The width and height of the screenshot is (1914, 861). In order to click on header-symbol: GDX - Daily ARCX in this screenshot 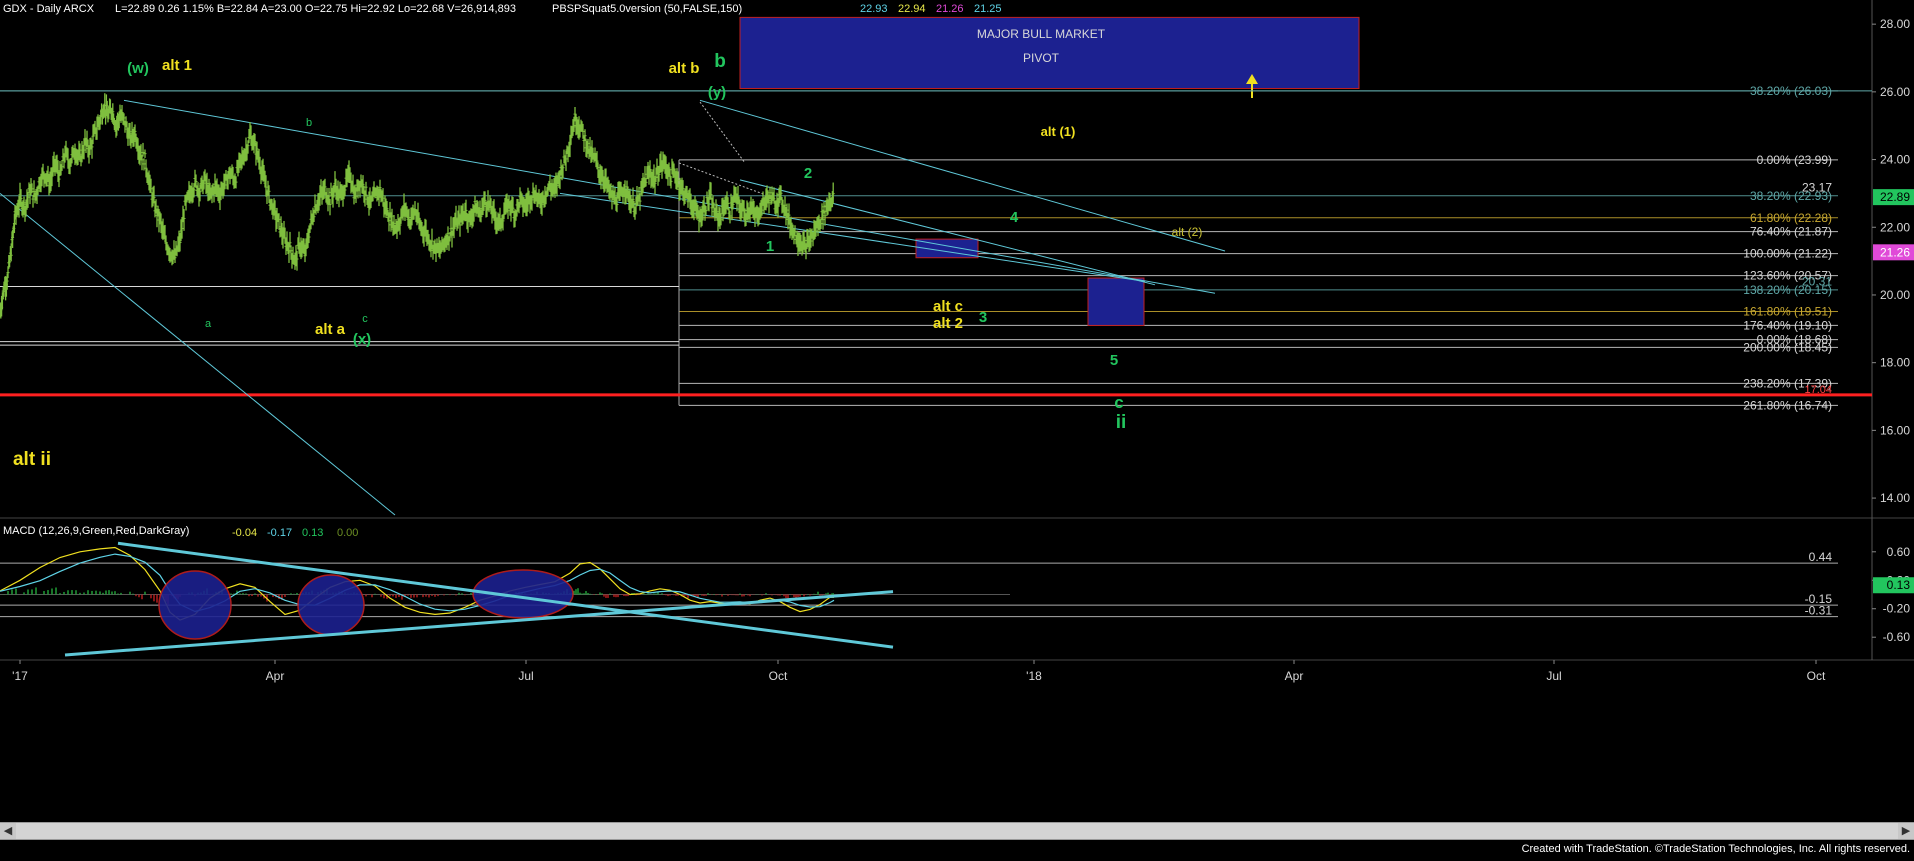, I will do `click(49, 9)`.